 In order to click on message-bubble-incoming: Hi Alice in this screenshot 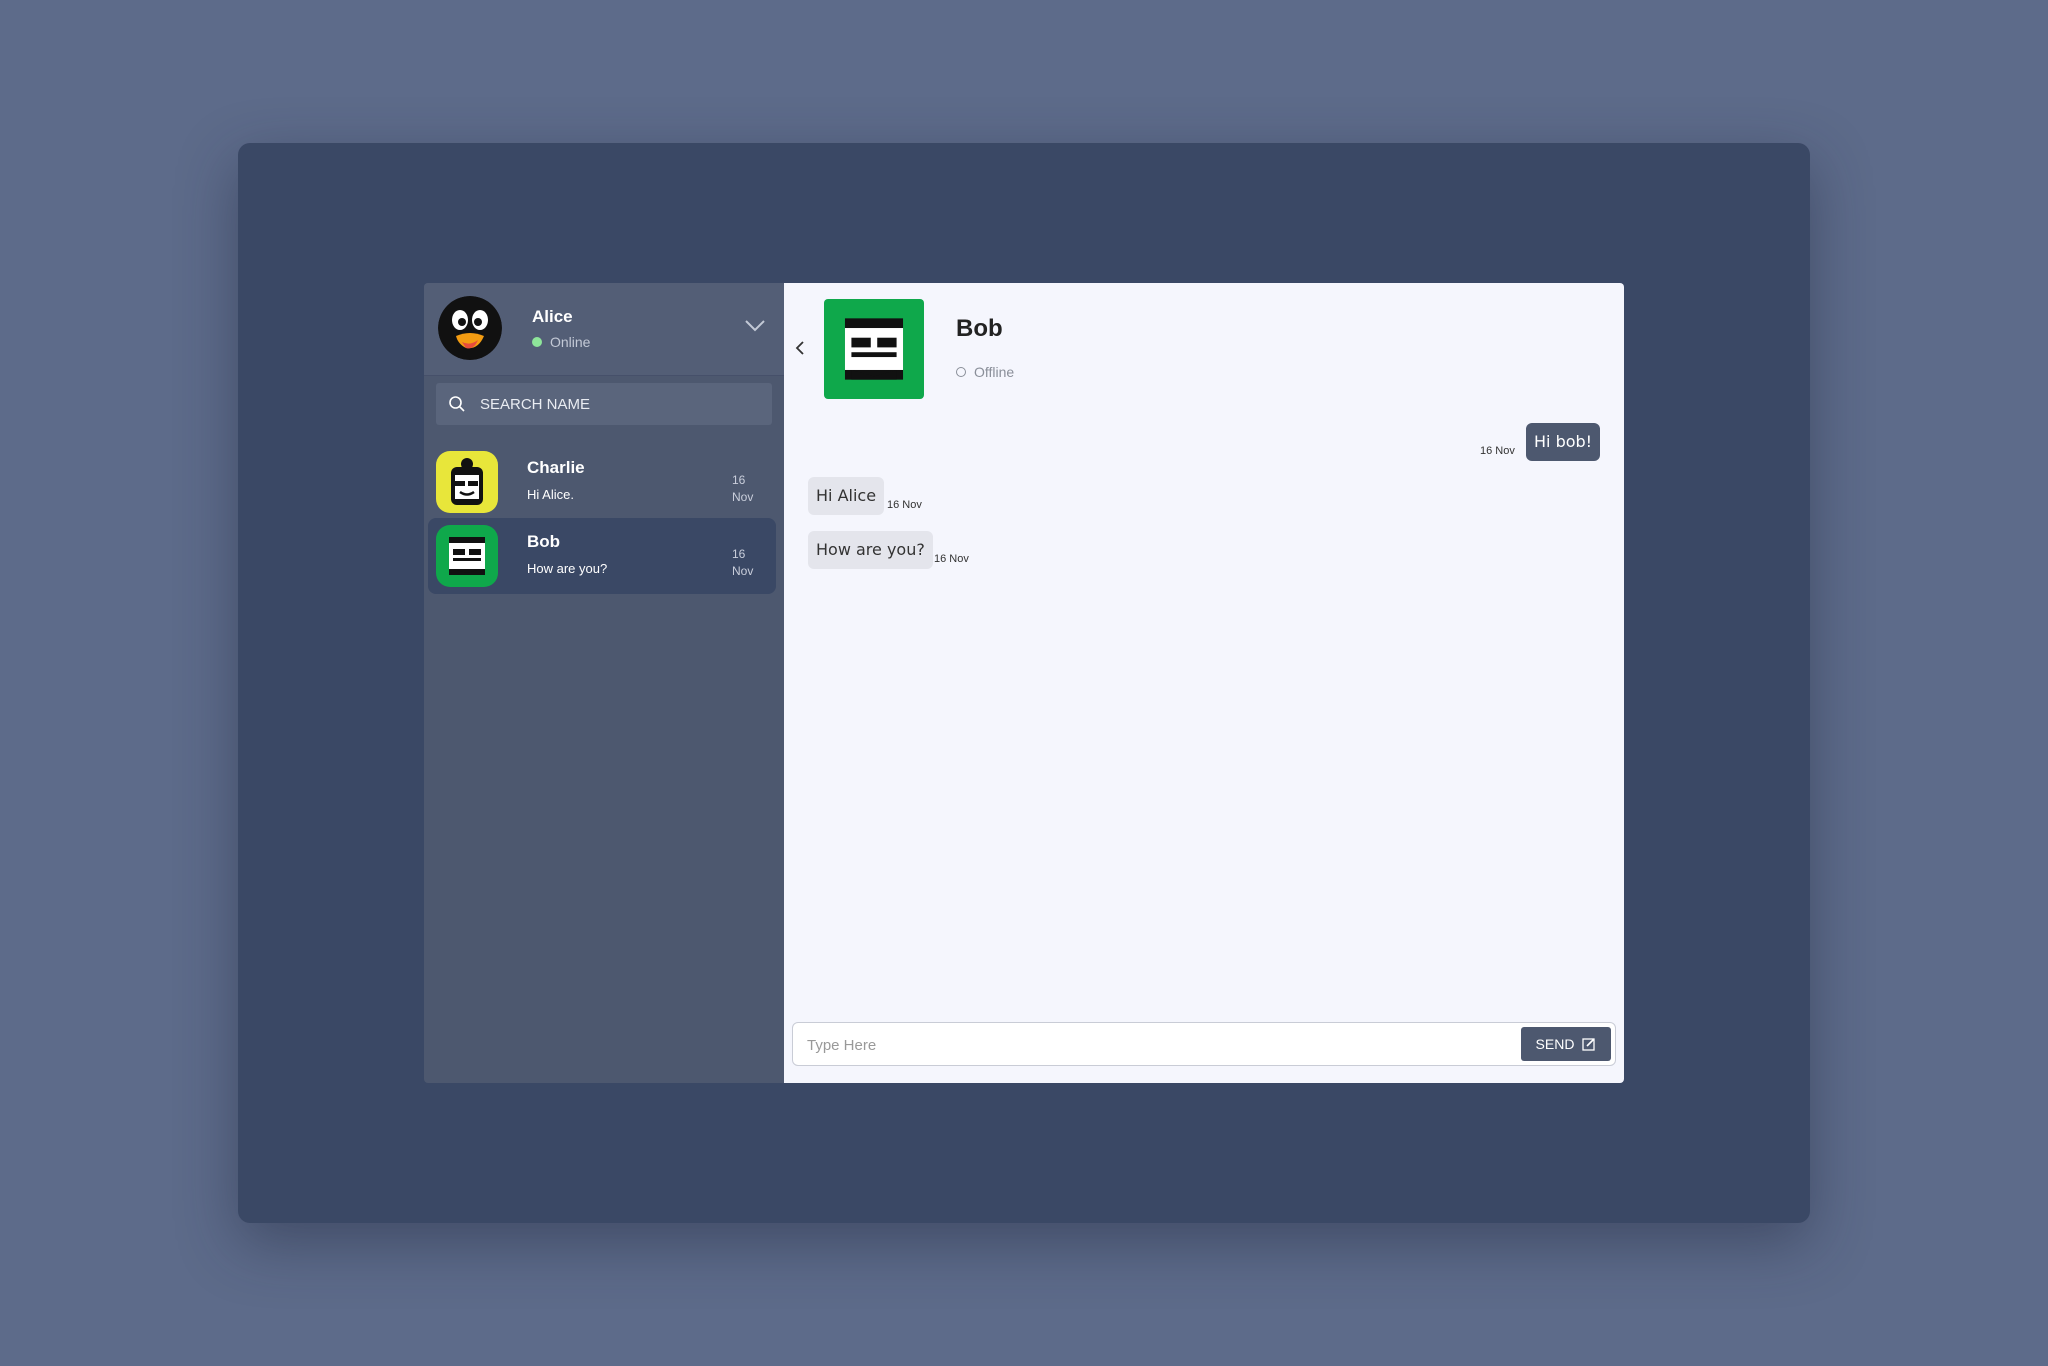, I will do `click(846, 496)`.